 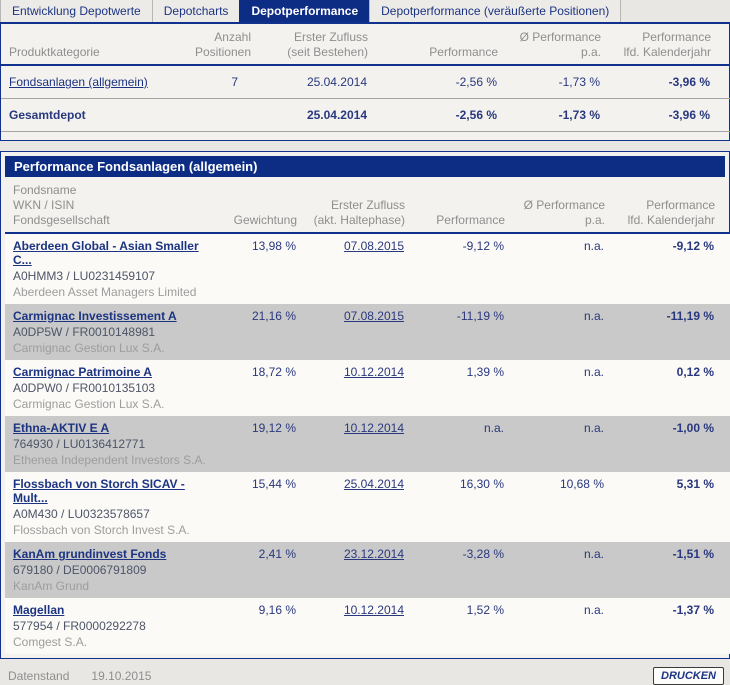 I want to click on fund-performance-ytd: 5,31 %, so click(x=695, y=484).